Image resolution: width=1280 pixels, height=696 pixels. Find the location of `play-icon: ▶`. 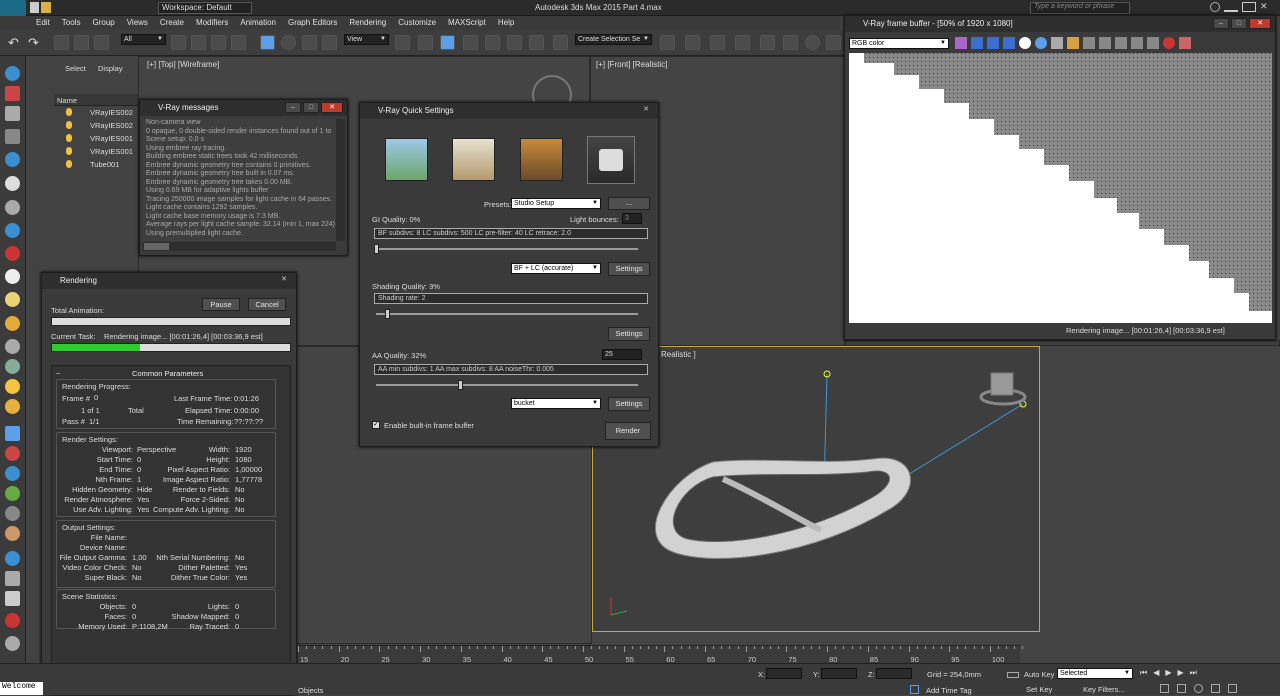

play-icon: ▶ is located at coordinates (1168, 673).